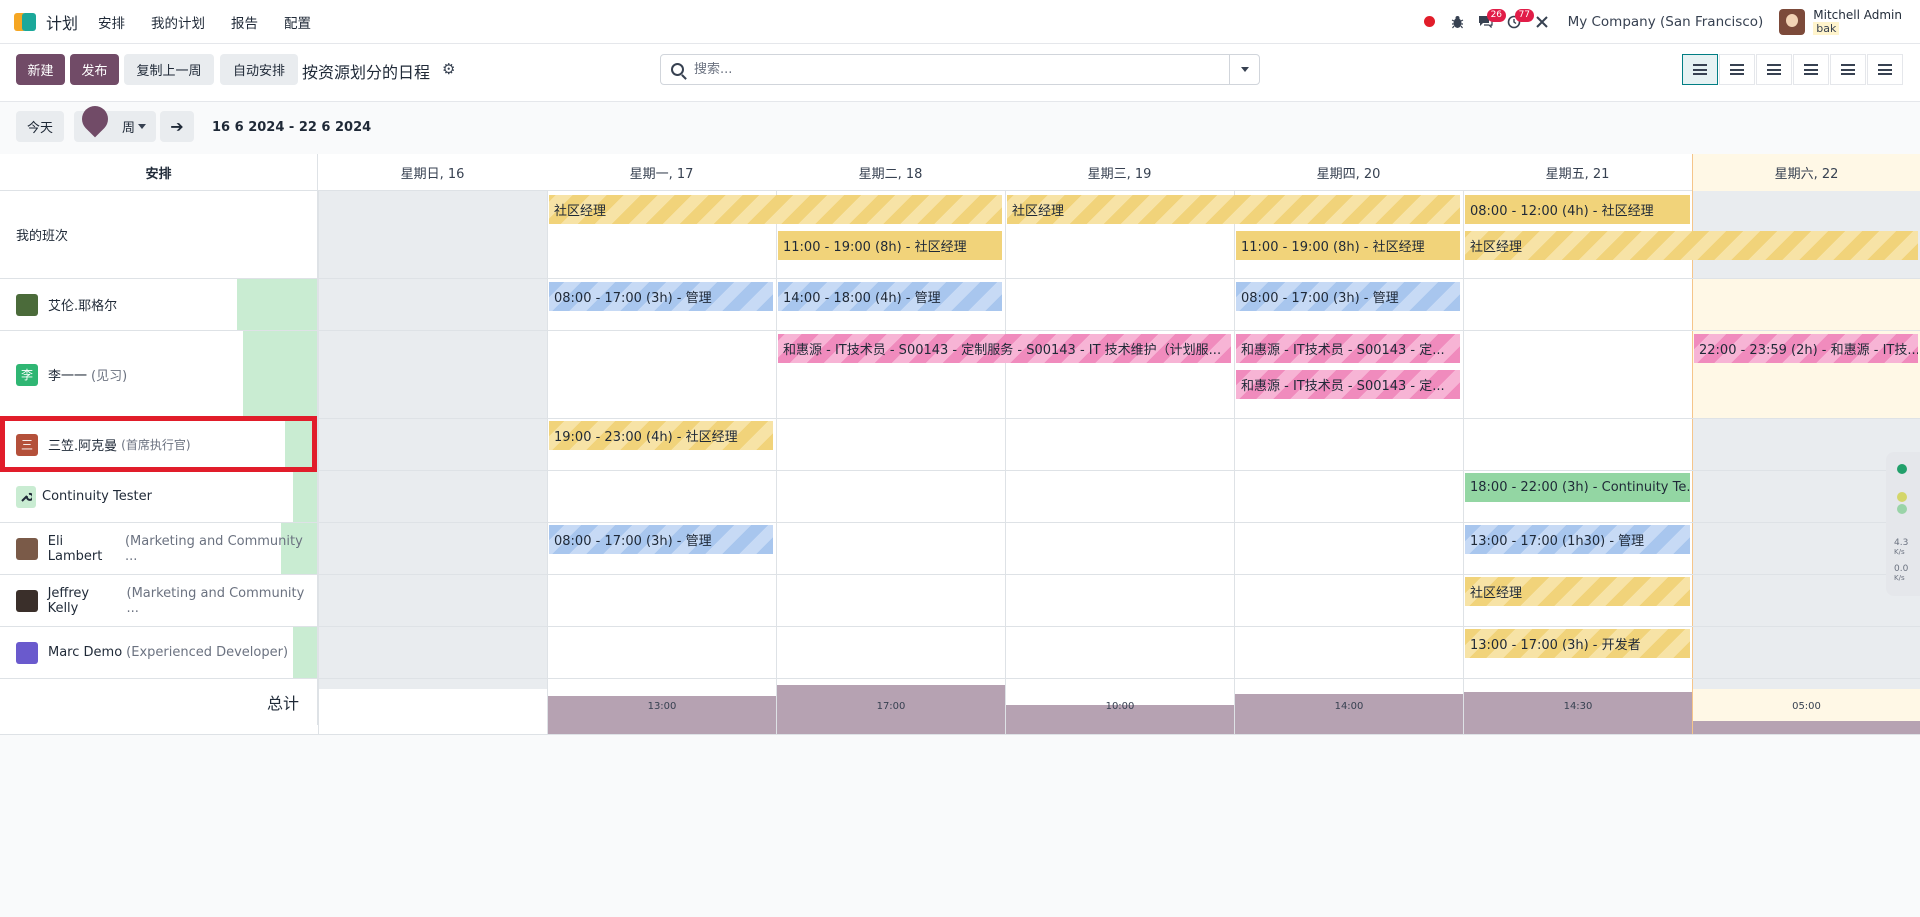  Describe the element at coordinates (159, 235) in the screenshot. I see `row-my-shifts: 我的班次` at that location.